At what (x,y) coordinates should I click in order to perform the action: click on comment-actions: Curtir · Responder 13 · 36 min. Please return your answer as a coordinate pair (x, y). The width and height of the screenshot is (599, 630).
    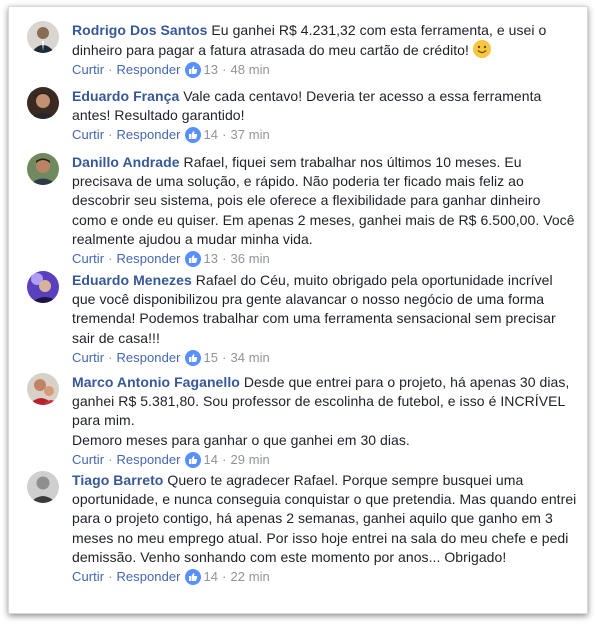
    Looking at the image, I should click on (171, 259).